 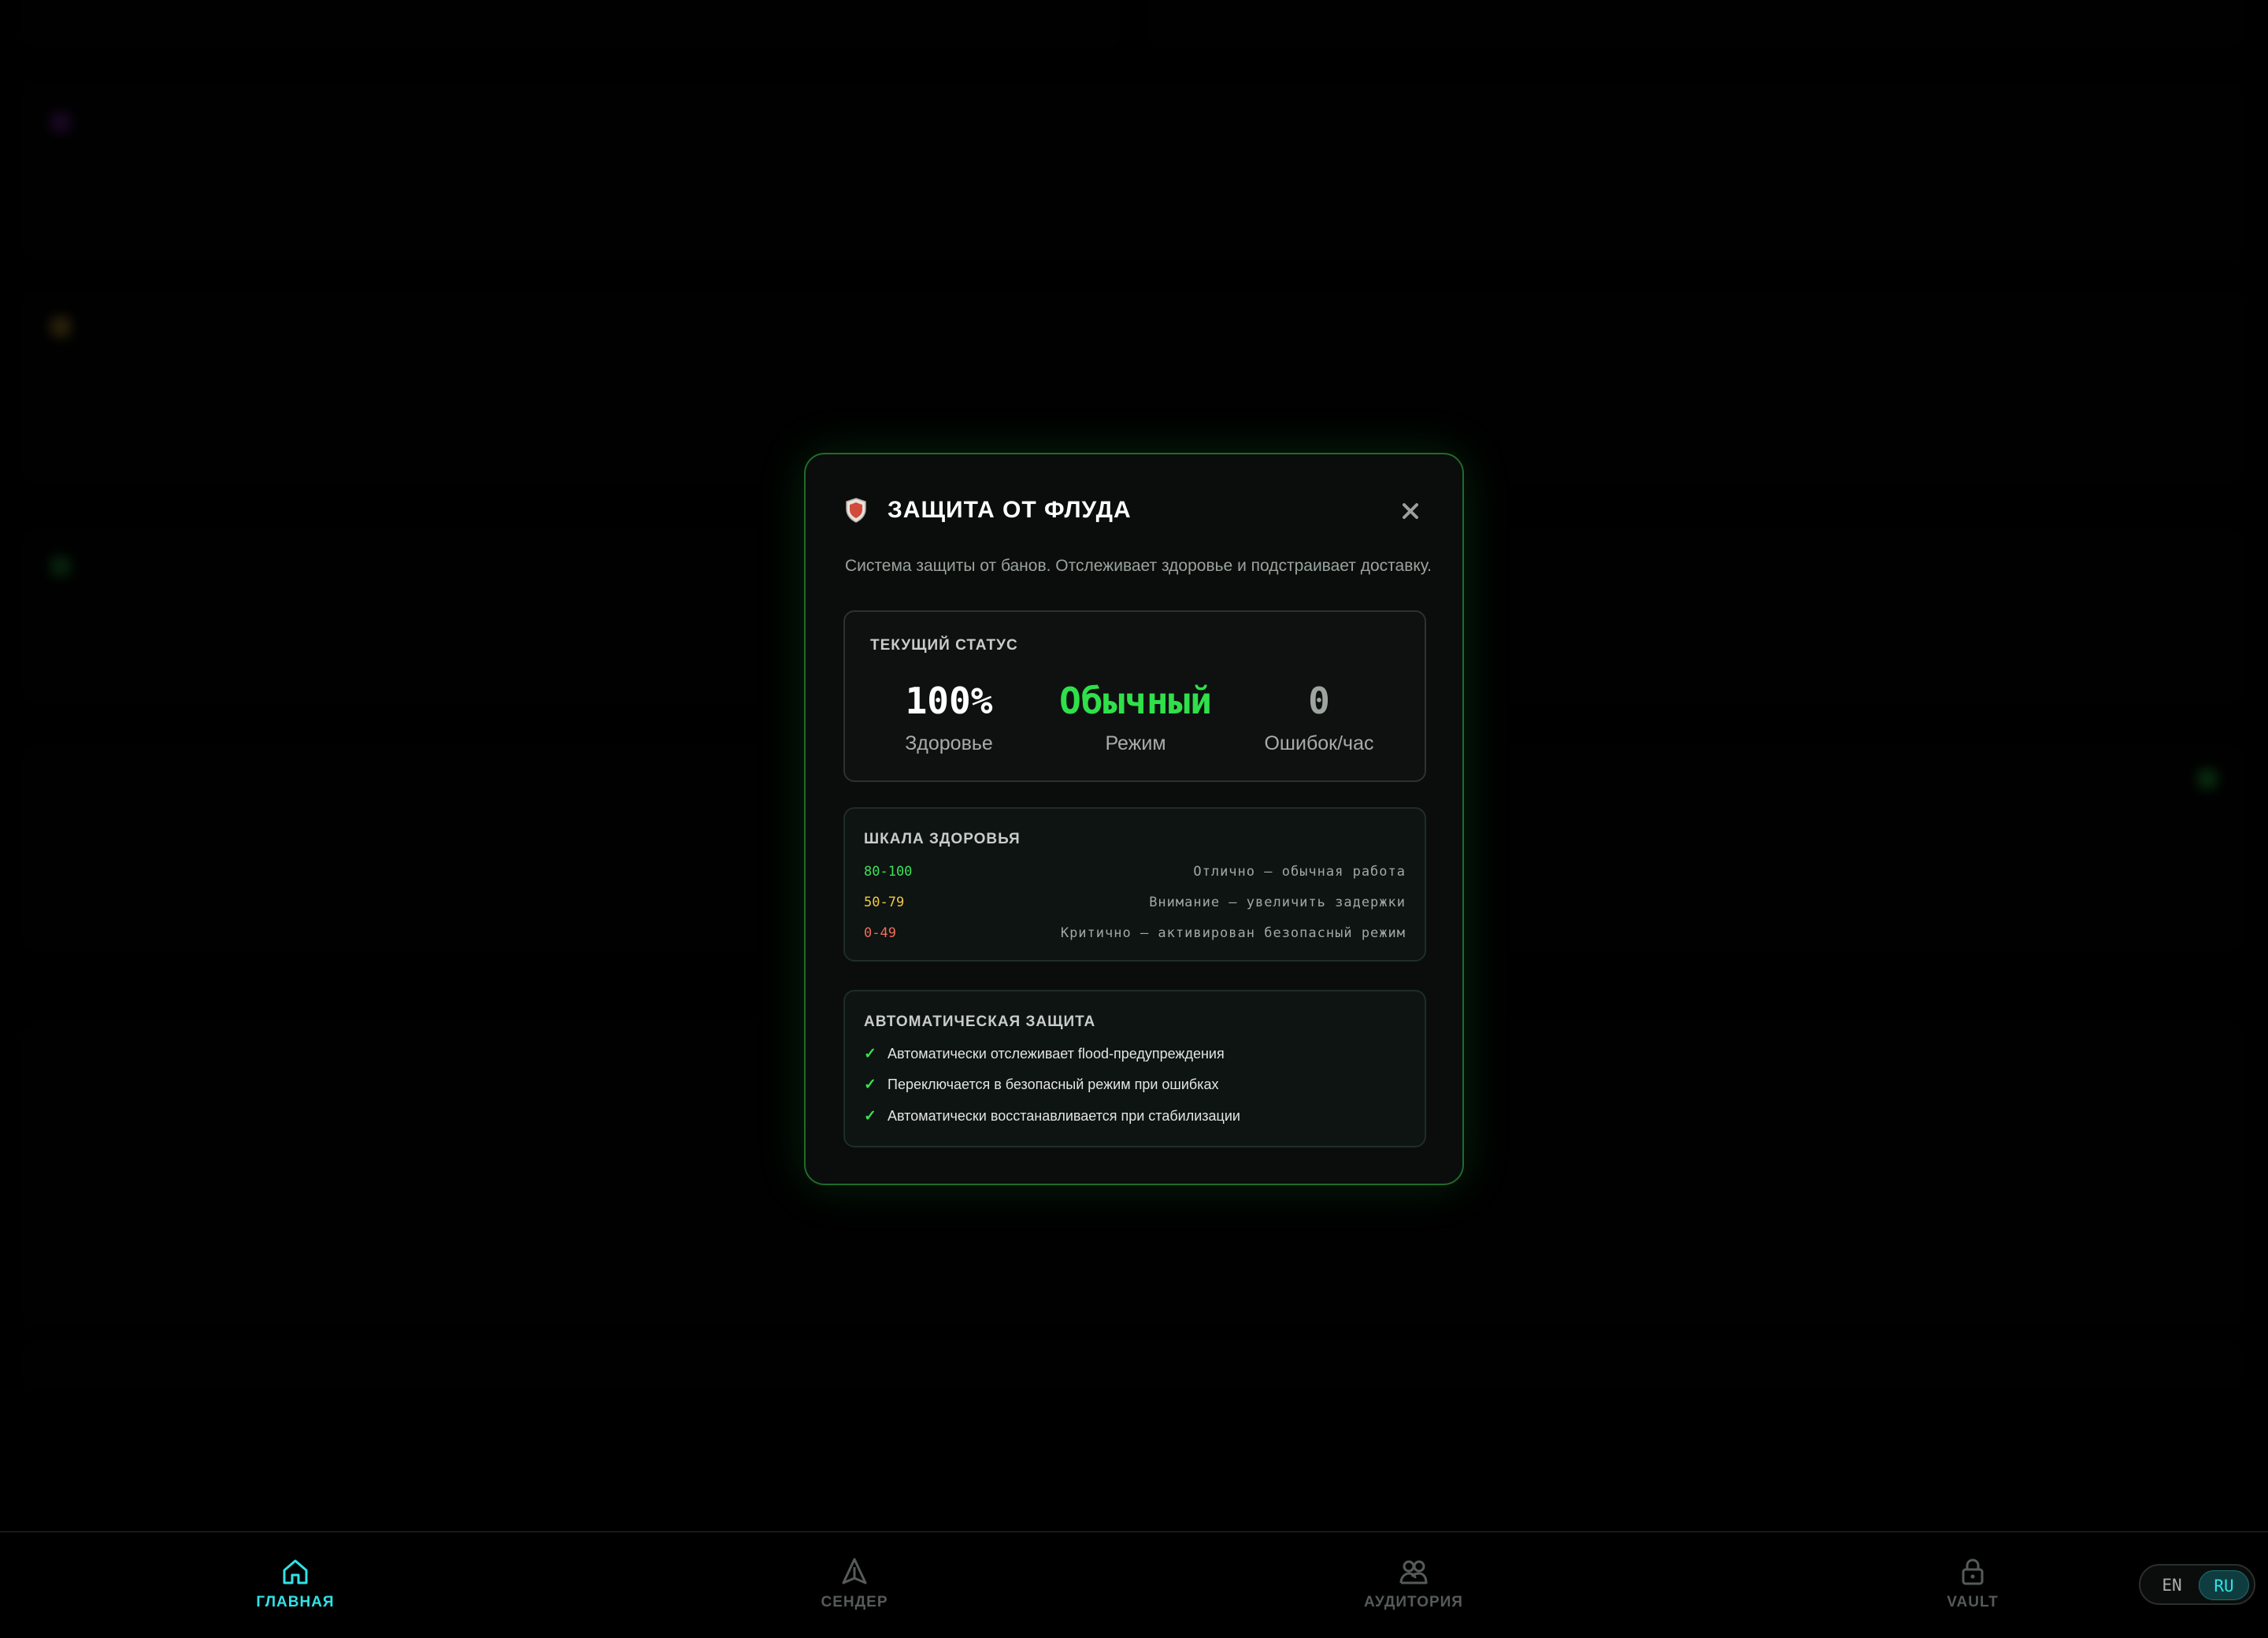 I want to click on health-stat: 100% Здоровье, so click(x=949, y=717).